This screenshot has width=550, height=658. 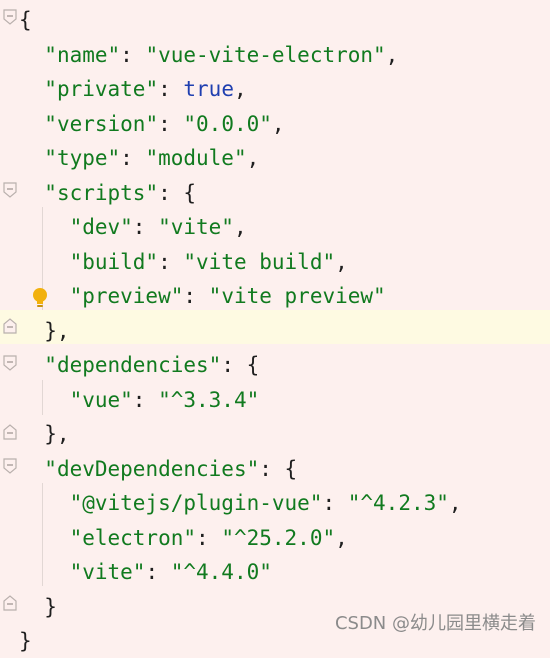 I want to click on token-key: "vite", so click(x=107, y=572).